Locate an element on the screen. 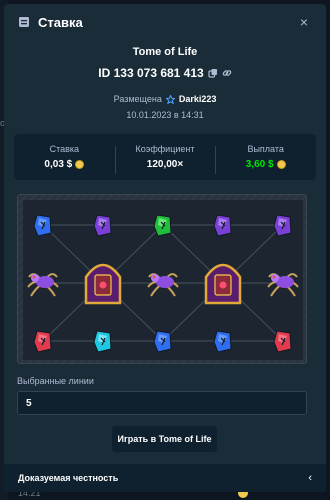 This screenshot has width=330, height=500. stat-payout-value: 3,60 $ is located at coordinates (259, 164).